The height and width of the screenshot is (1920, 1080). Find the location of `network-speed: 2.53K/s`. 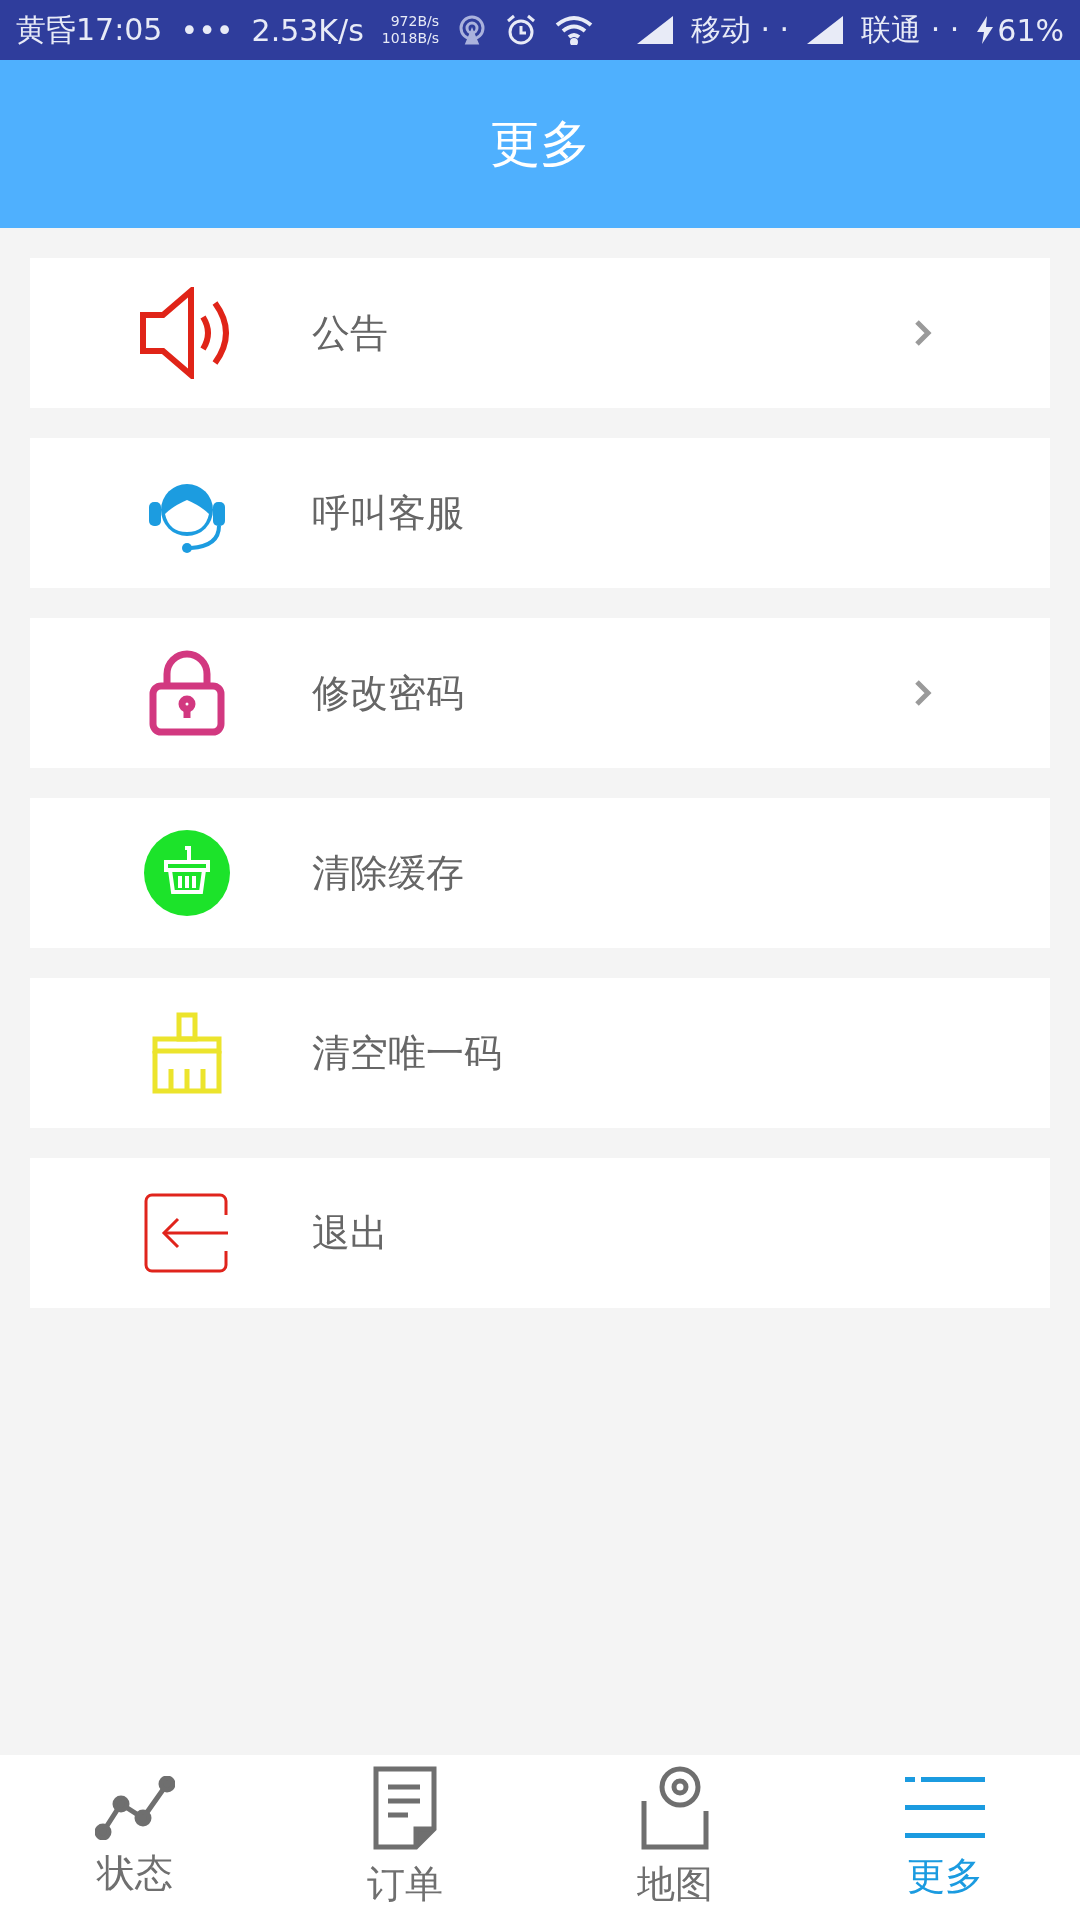

network-speed: 2.53K/s is located at coordinates (307, 30).